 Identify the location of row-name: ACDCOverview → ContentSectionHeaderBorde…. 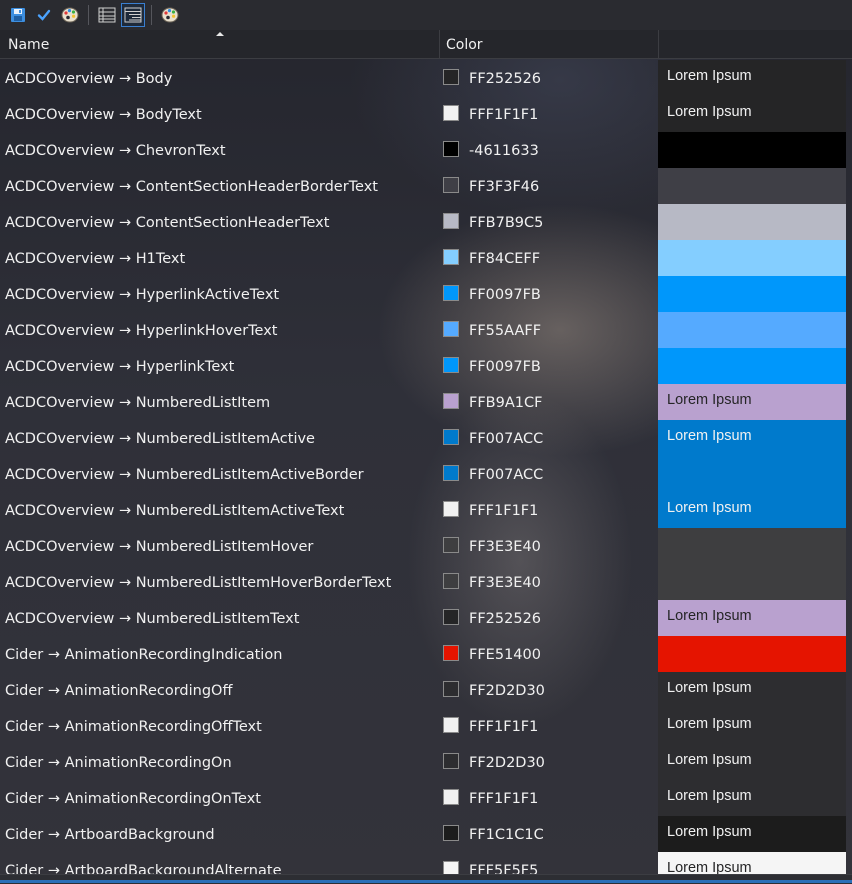
(191, 187).